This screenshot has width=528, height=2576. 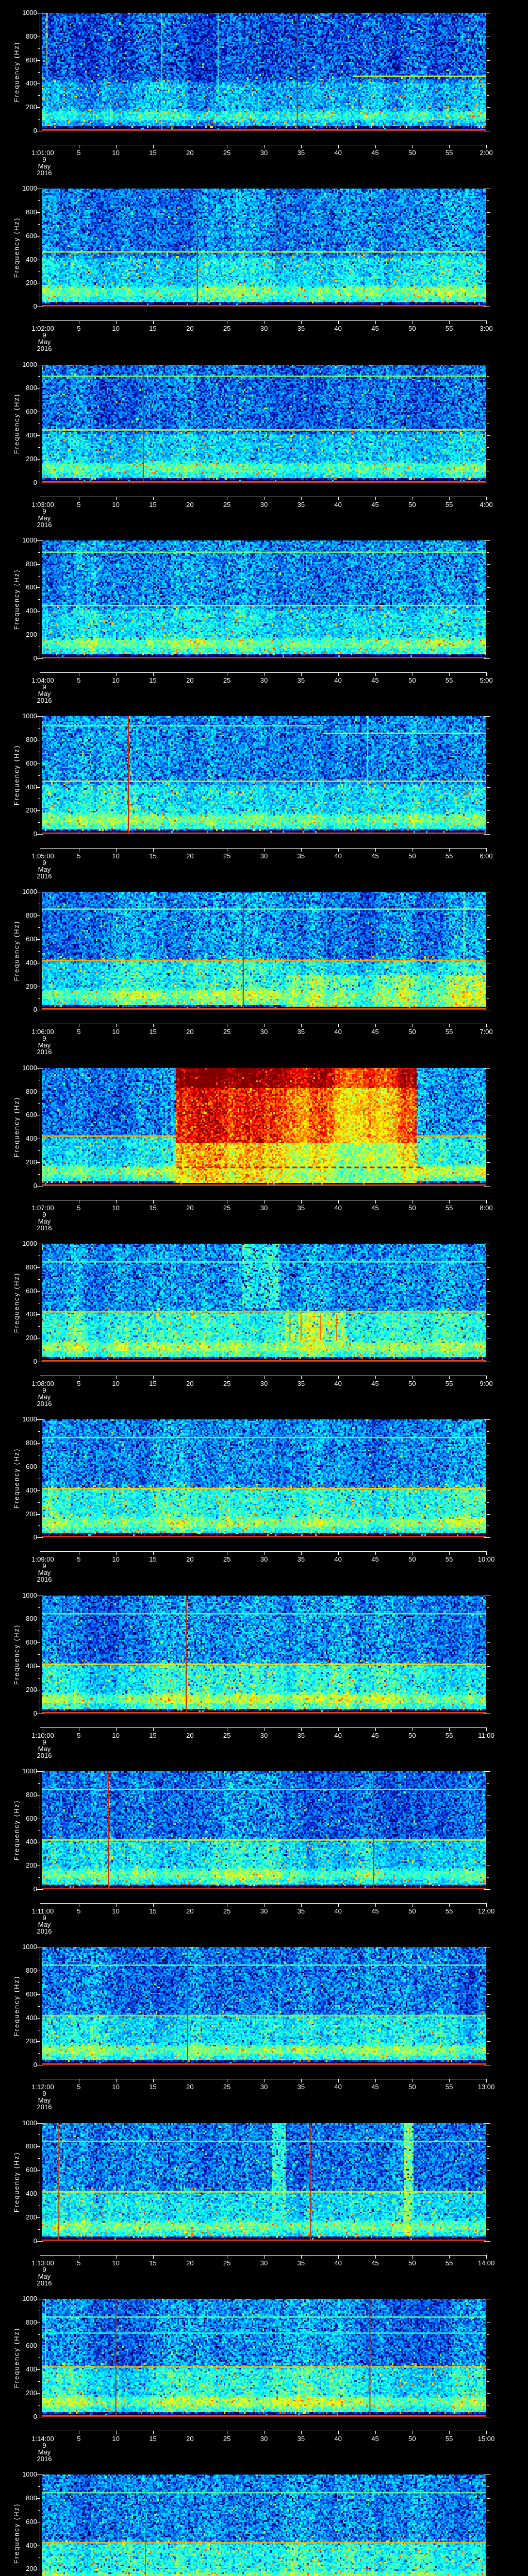 What do you see at coordinates (486, 856) in the screenshot?
I see `x-end-time-label: 6:00` at bounding box center [486, 856].